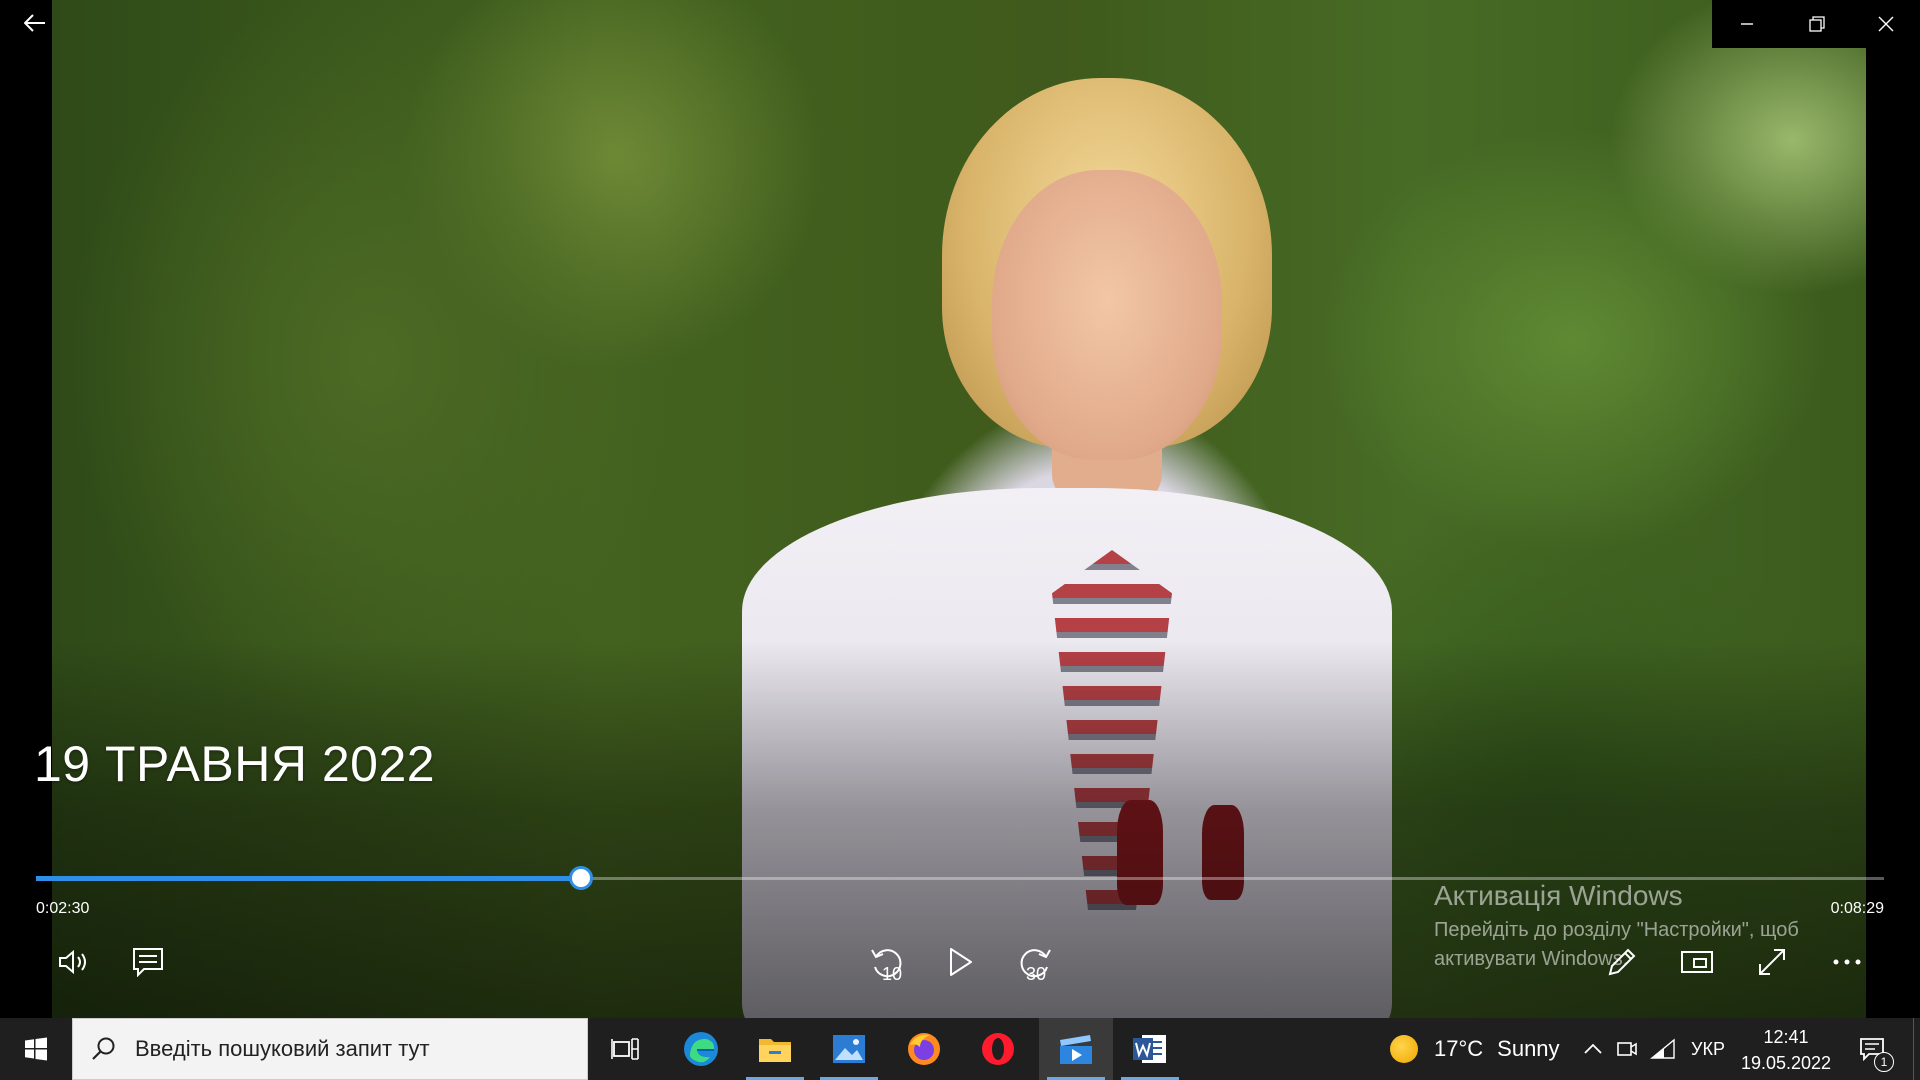  I want to click on movies-tv-icon, so click(1076, 1049).